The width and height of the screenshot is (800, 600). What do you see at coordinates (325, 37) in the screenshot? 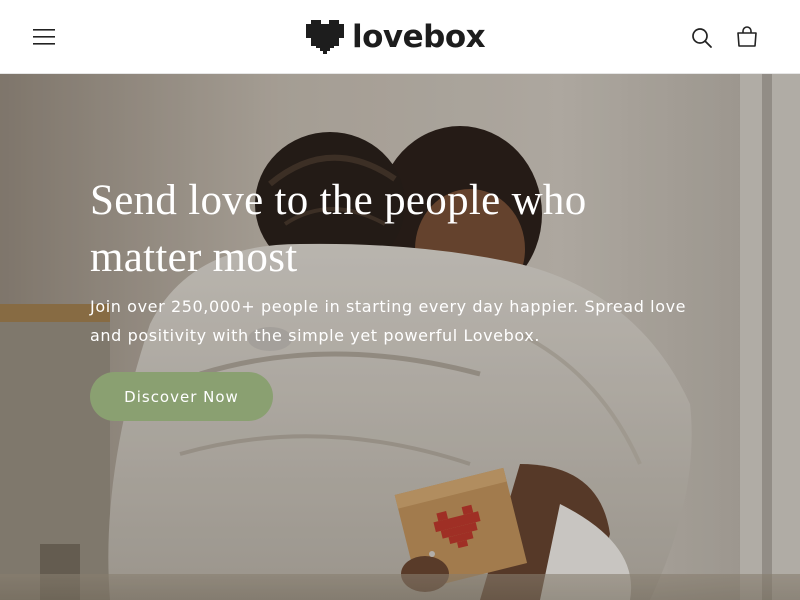
I see `pixel-heart-icon` at bounding box center [325, 37].